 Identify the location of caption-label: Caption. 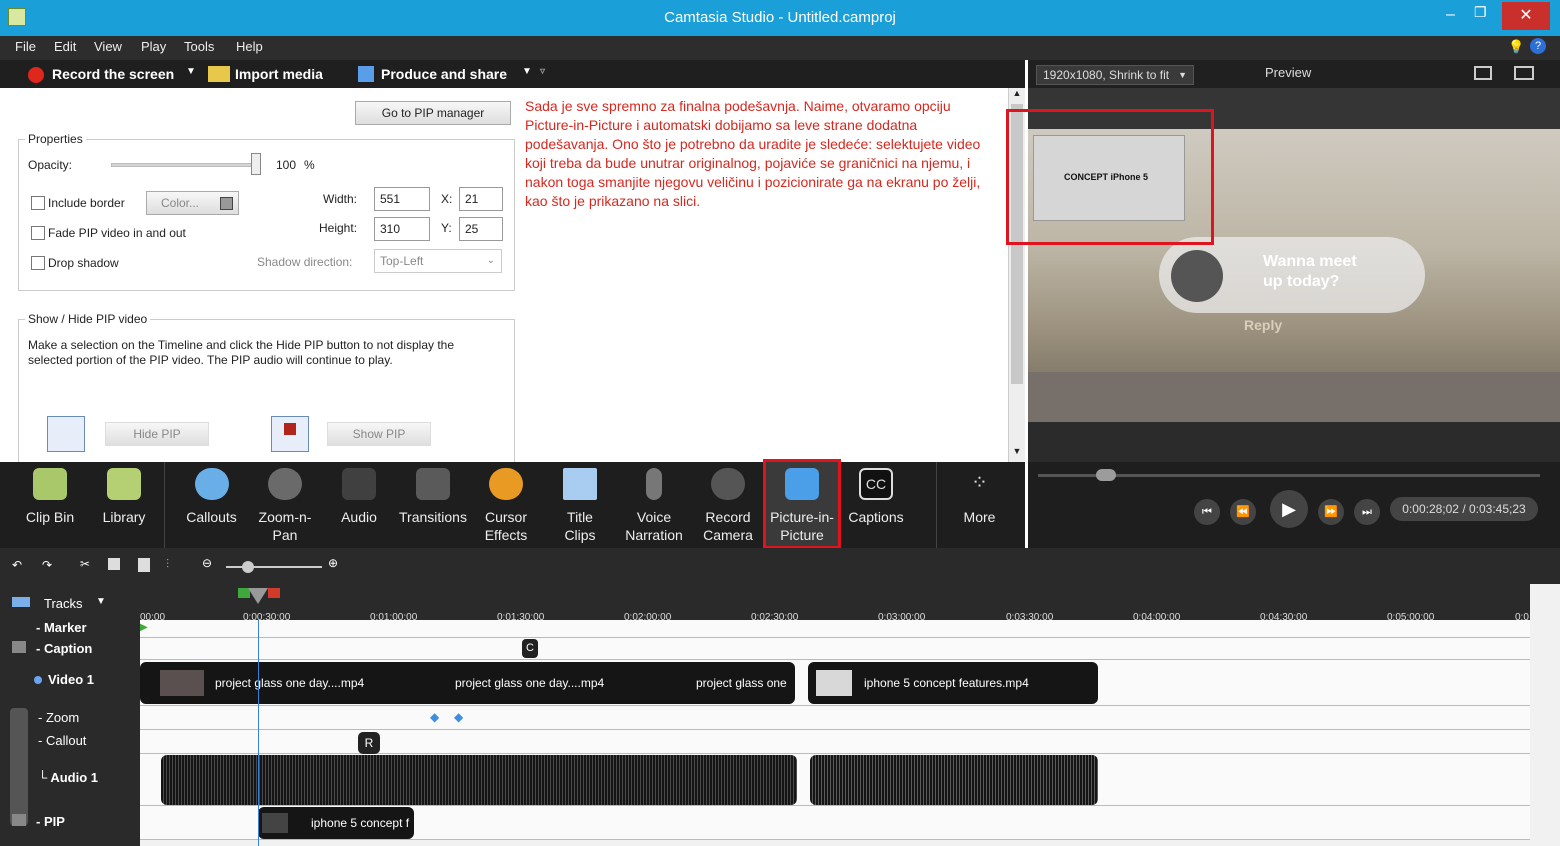
(68, 648).